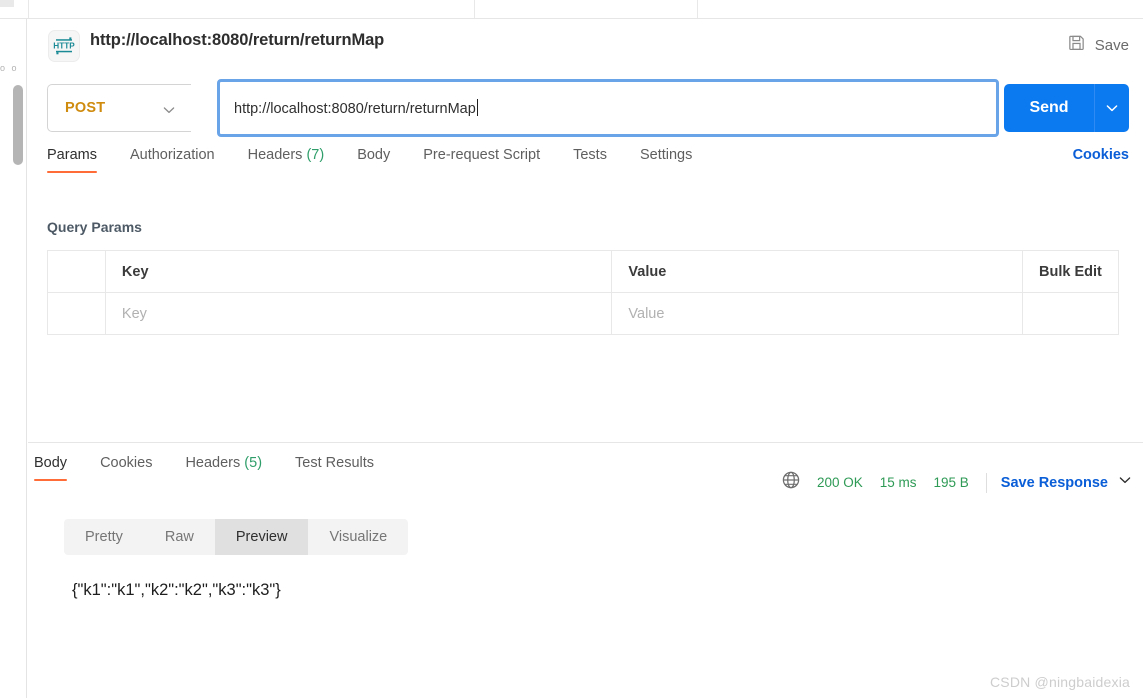  I want to click on column-header-checkbox, so click(76, 271).